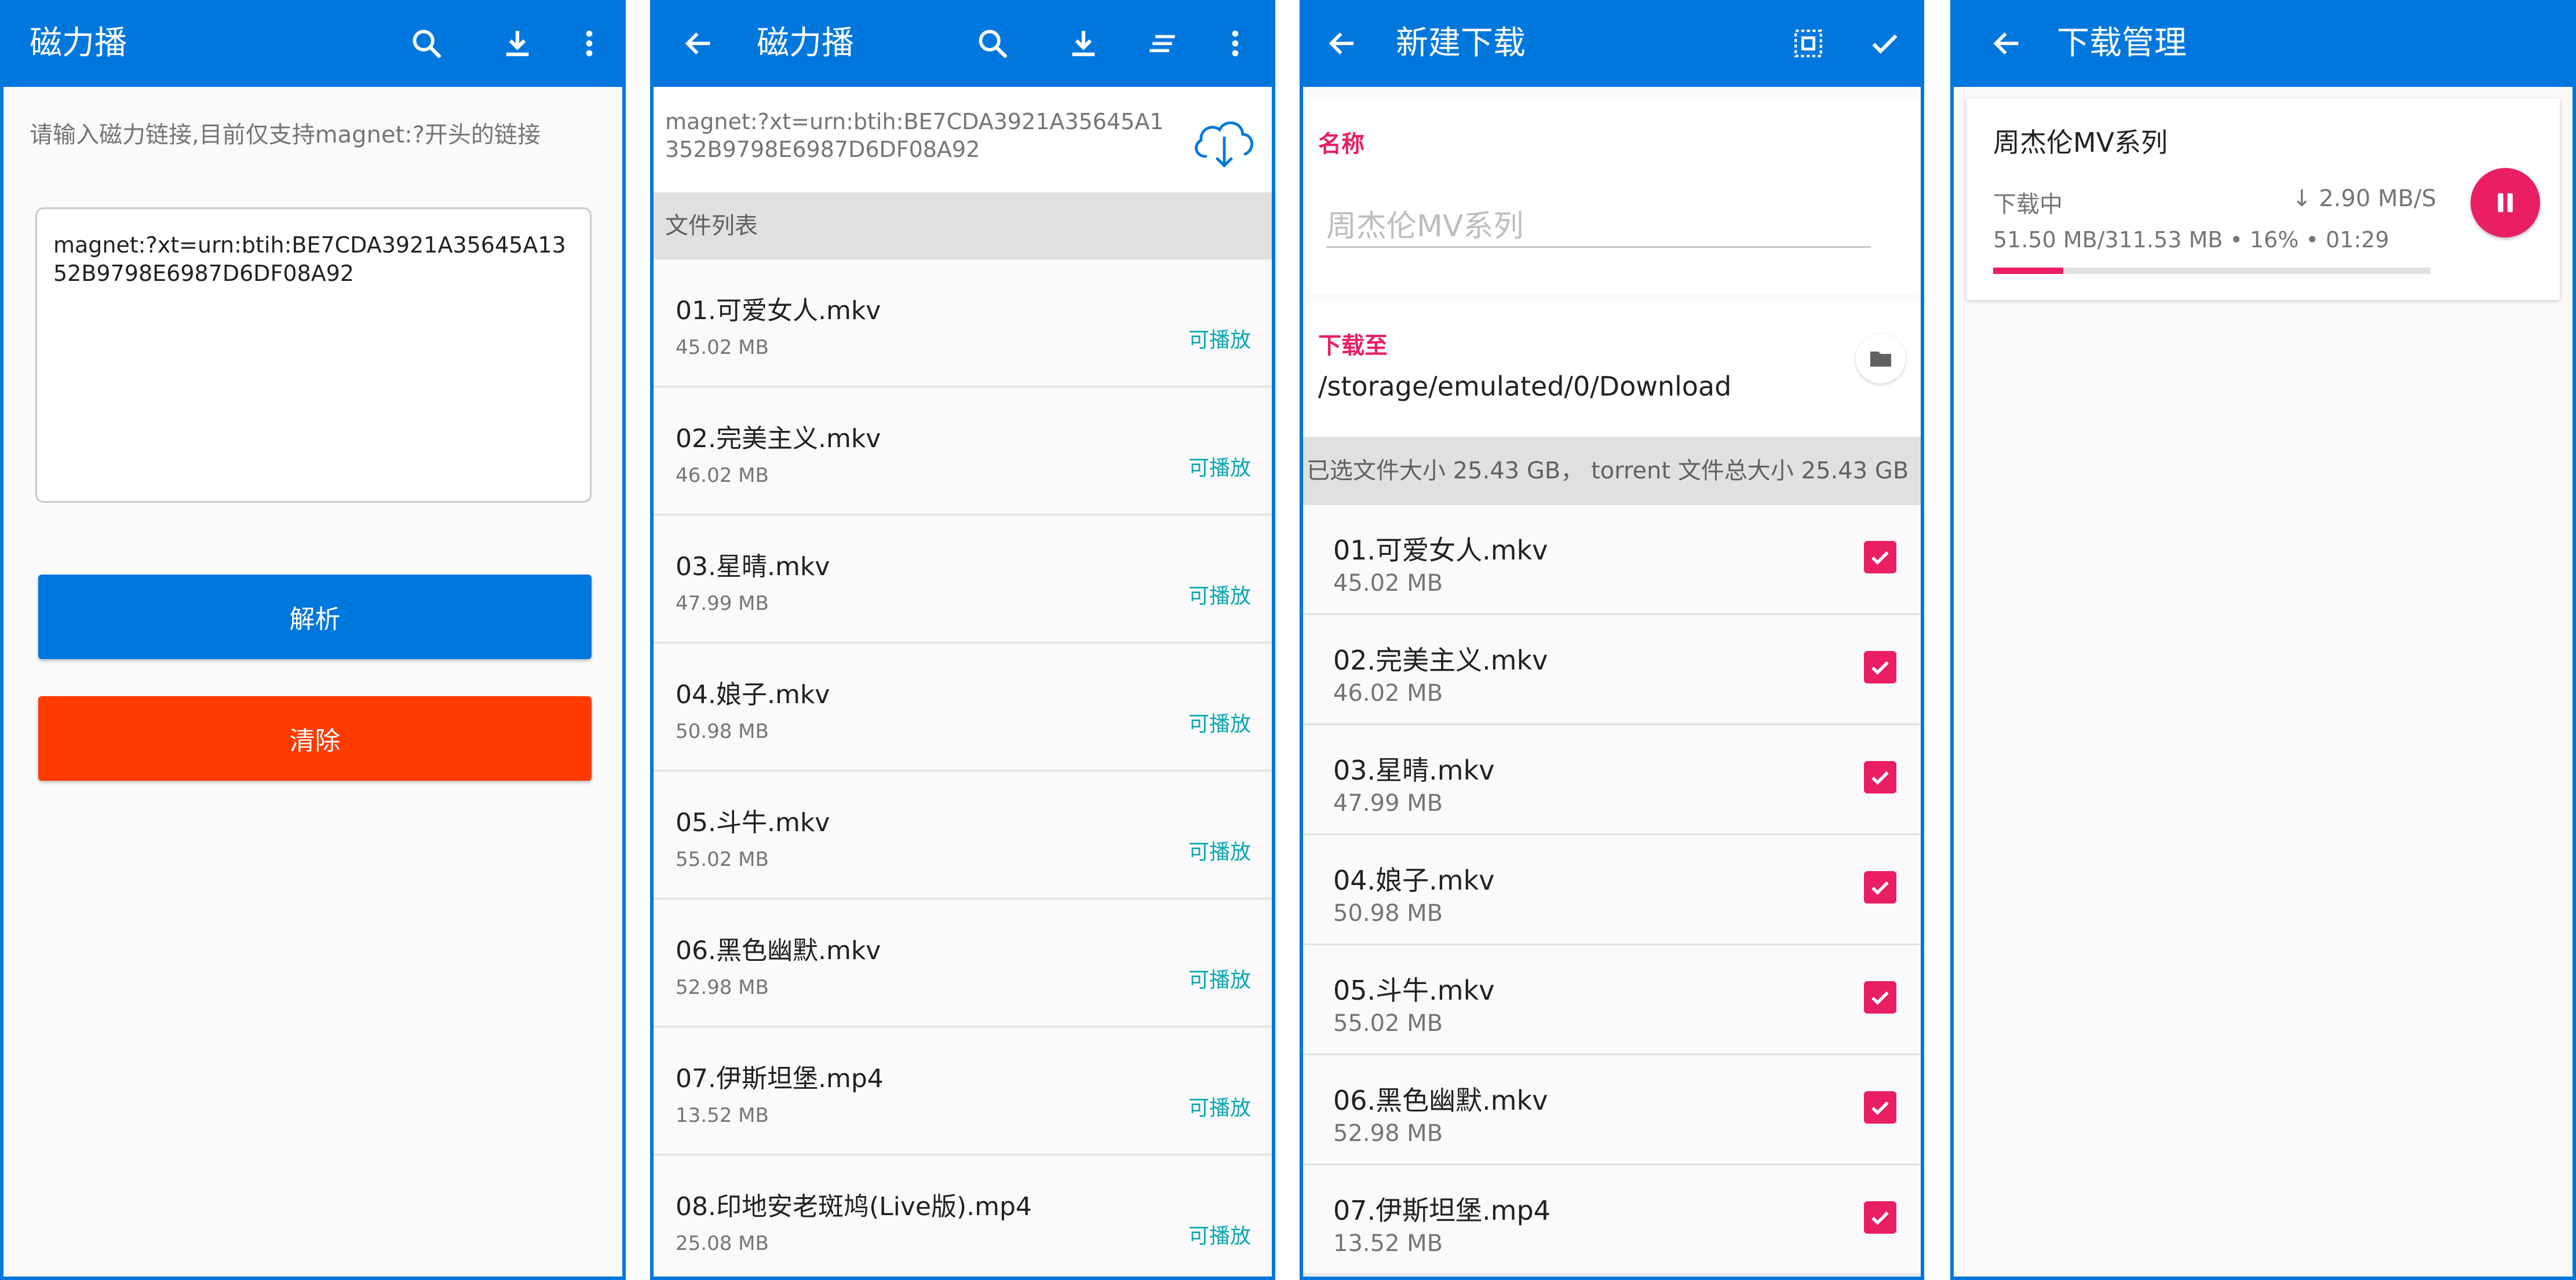 The image size is (2576, 1280). I want to click on pause-button, so click(2505, 203).